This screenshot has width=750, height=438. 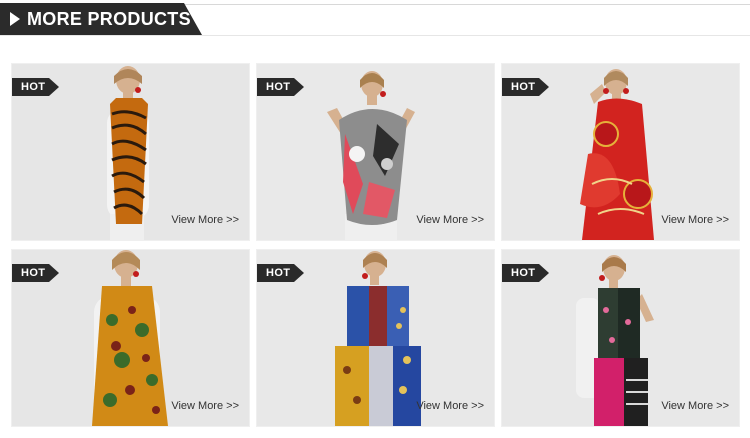 I want to click on product-card-5: HOT View More >>, so click(x=375, y=338).